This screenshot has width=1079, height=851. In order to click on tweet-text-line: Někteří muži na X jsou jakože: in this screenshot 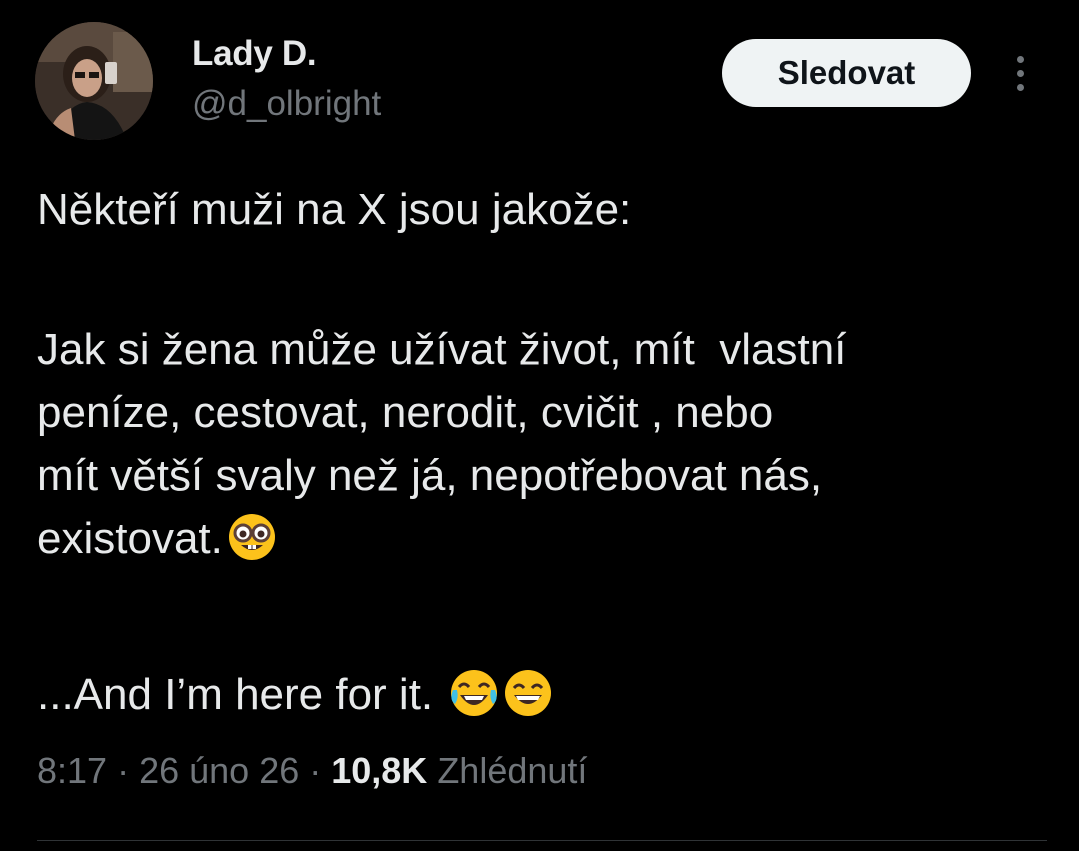, I will do `click(334, 209)`.